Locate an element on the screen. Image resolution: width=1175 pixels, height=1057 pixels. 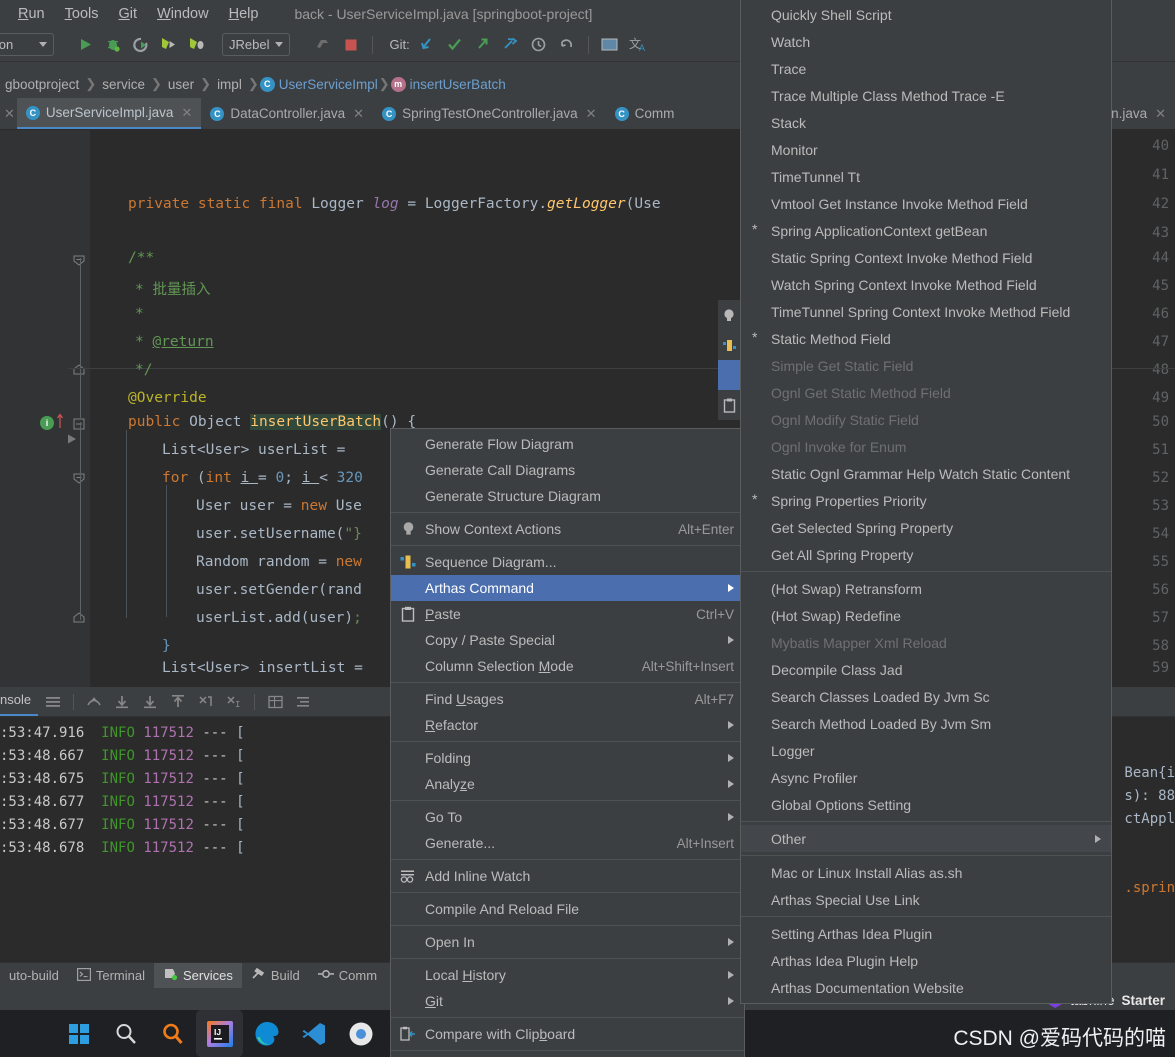
menu-item-find-usages: Find Usages Alt+F7 is located at coordinates (567, 699).